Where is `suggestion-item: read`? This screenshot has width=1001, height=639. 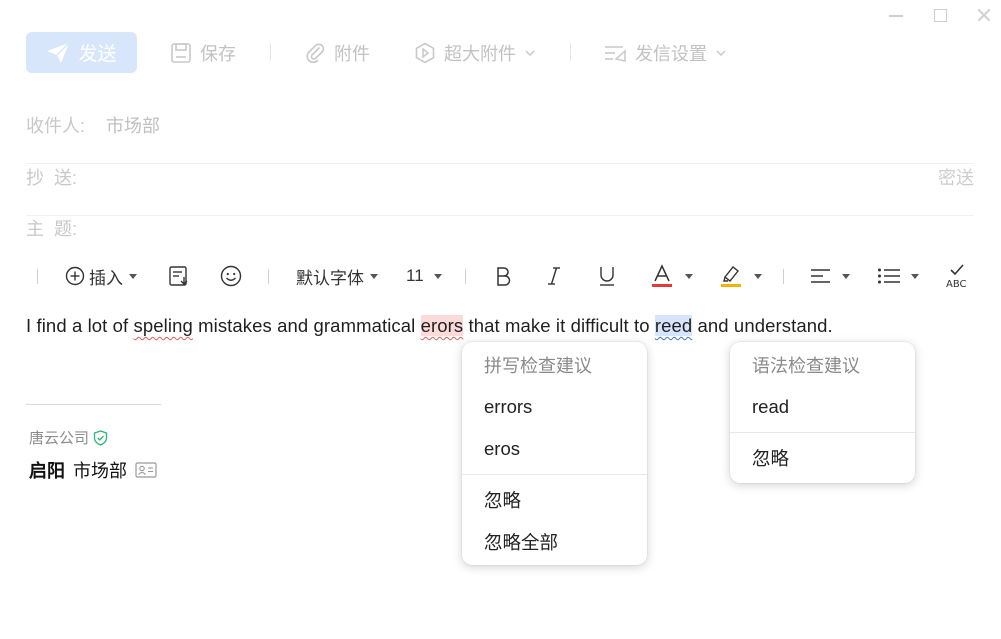 suggestion-item: read is located at coordinates (822, 407).